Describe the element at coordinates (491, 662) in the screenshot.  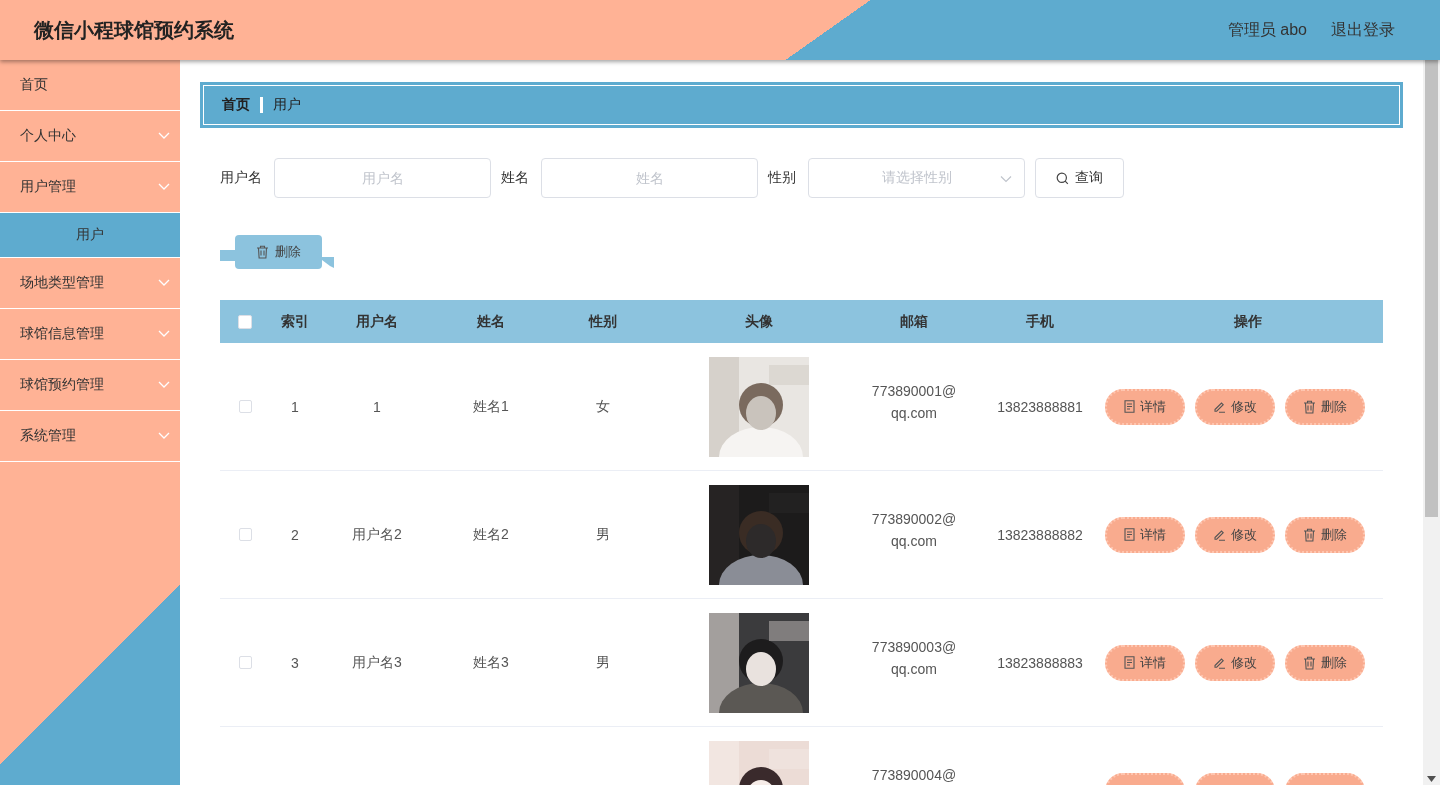
I see `table-cell: 姓名3` at that location.